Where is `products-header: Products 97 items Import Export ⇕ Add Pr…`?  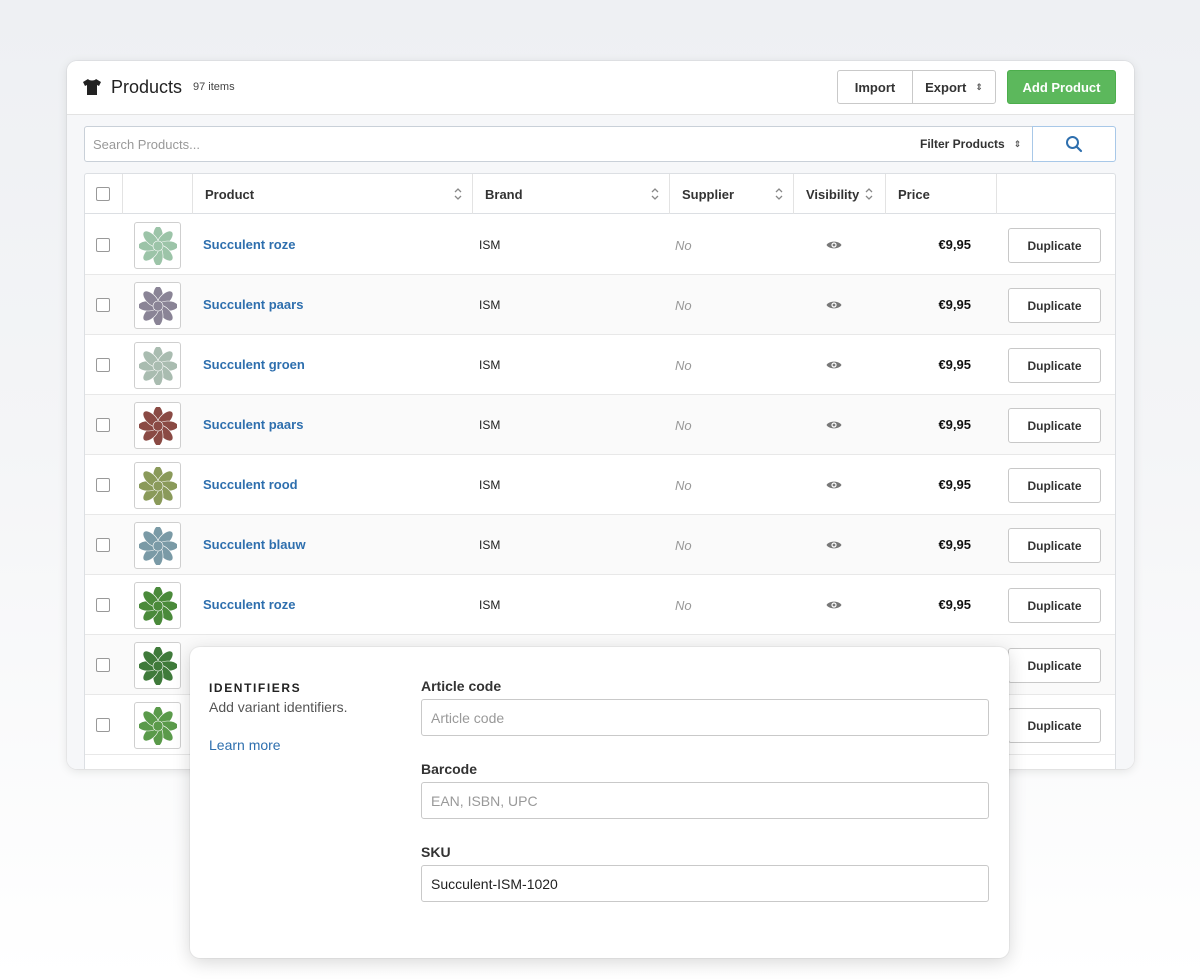
products-header: Products 97 items Import Export ⇕ Add Pr… is located at coordinates (600, 88).